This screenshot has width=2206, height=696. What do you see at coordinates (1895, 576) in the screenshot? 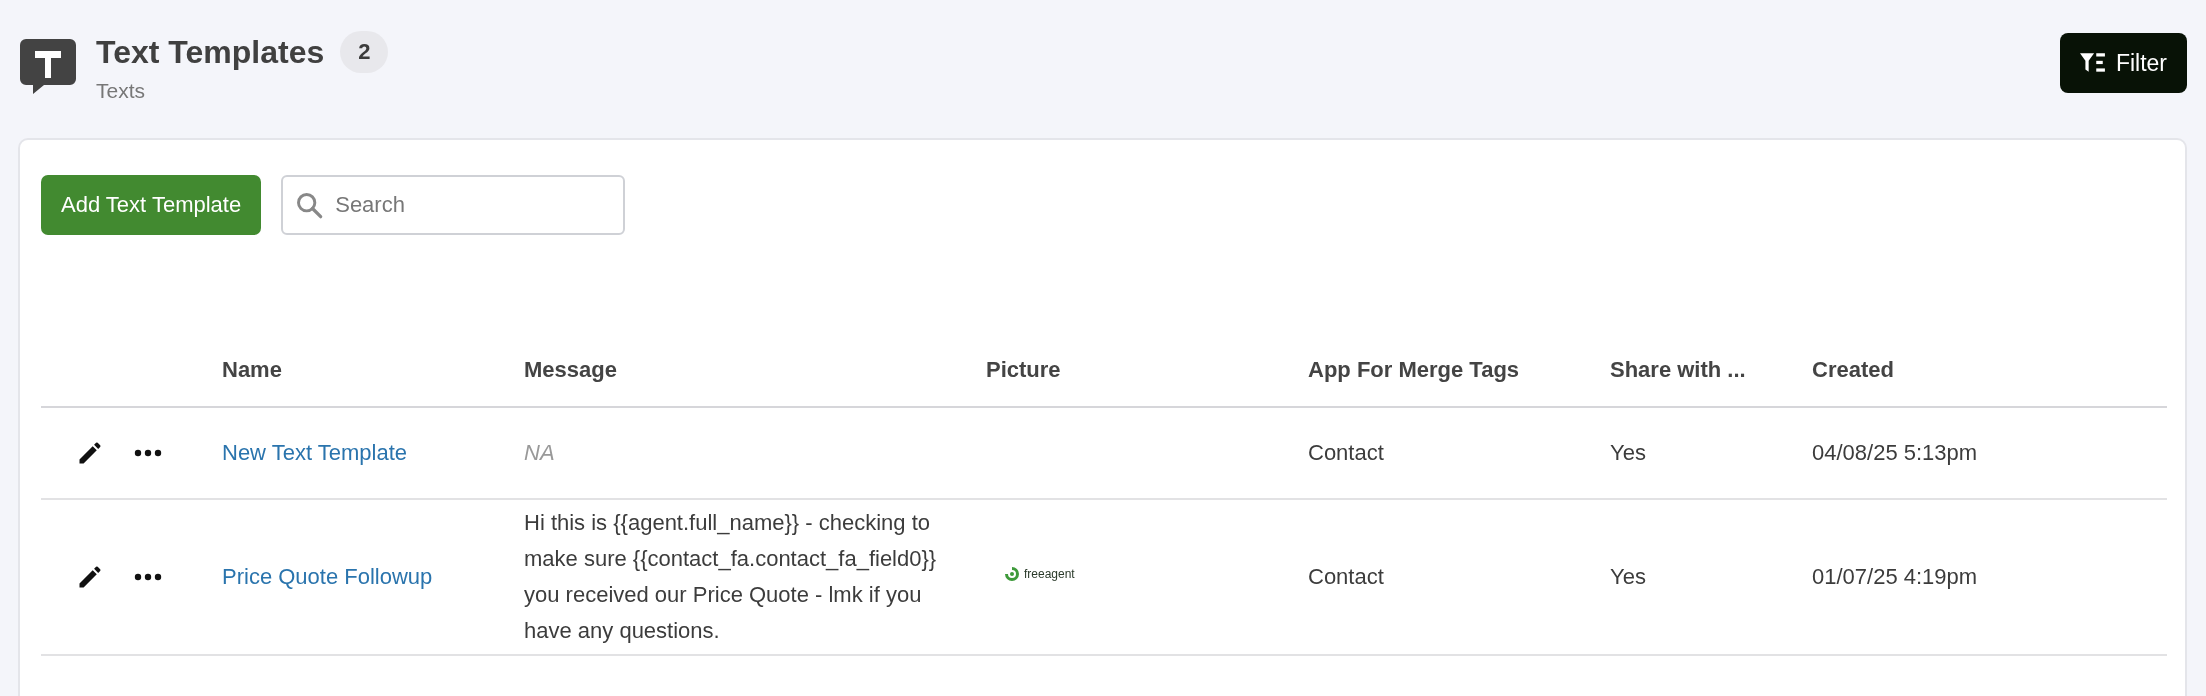
I see `table-cell: 01/07/25 4:19pm` at bounding box center [1895, 576].